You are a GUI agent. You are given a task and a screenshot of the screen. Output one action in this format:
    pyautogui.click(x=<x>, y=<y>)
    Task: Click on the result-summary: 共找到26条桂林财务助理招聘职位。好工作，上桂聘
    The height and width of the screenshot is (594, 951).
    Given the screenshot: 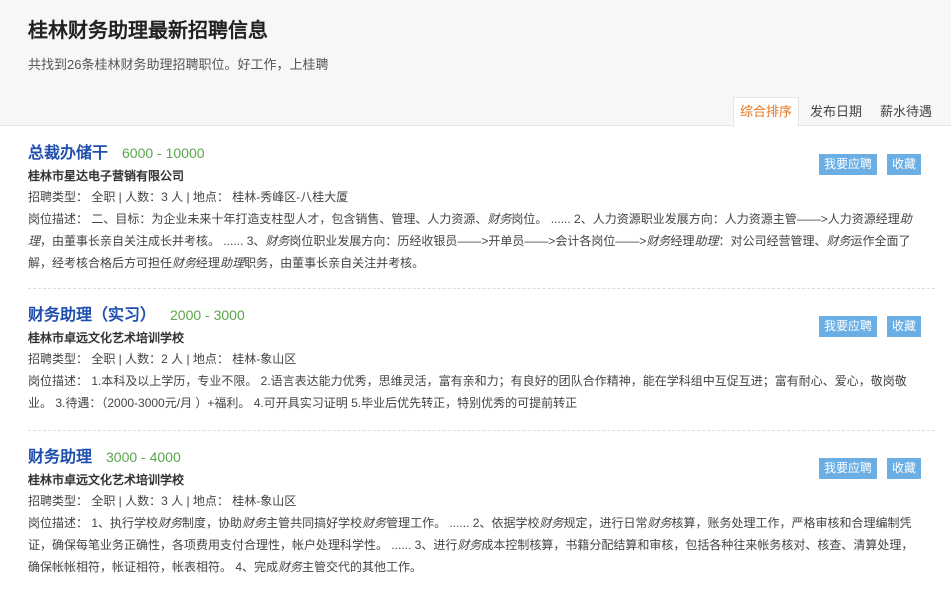 What is the action you would take?
    pyautogui.click(x=178, y=64)
    